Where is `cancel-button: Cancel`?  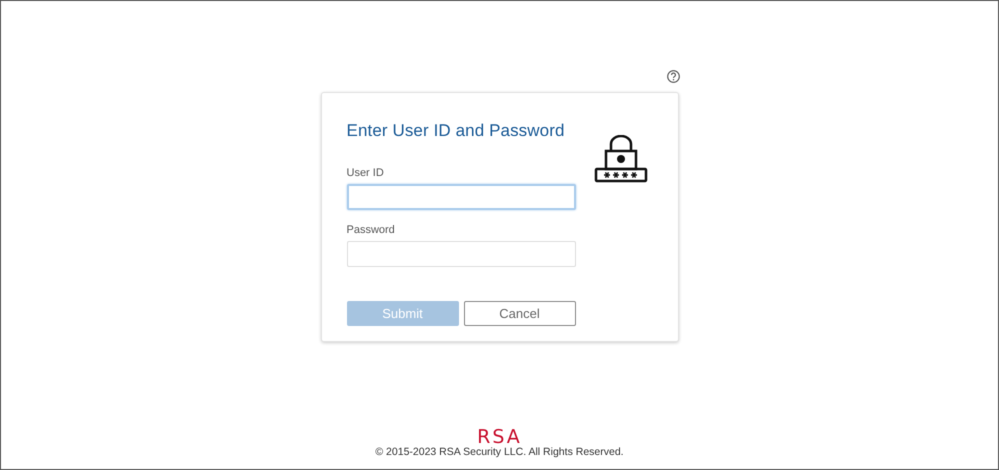
cancel-button: Cancel is located at coordinates (520, 313).